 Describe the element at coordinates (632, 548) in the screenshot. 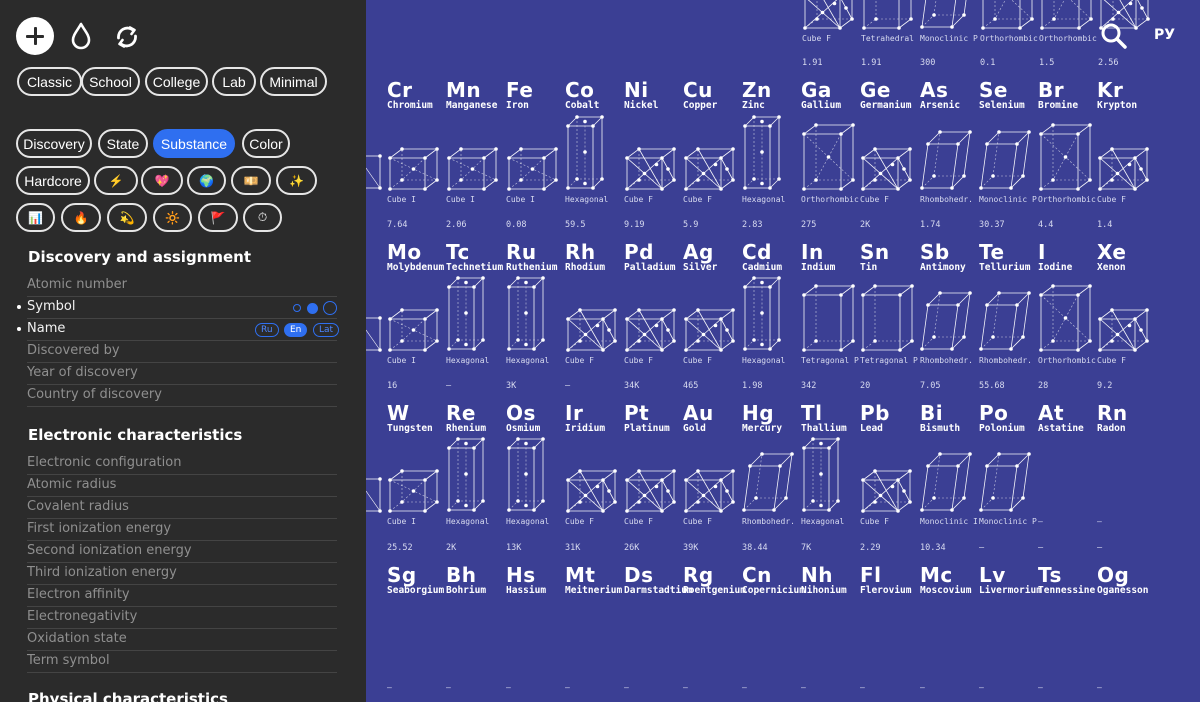

I see `property-value: 26K` at that location.